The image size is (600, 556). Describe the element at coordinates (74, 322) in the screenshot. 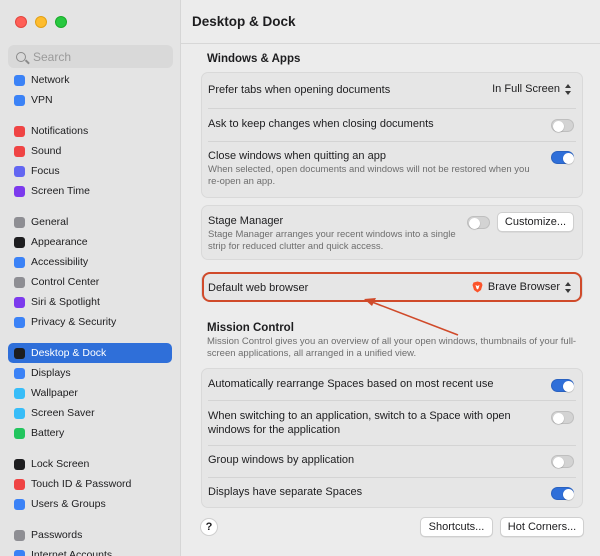

I see `sidebar-item-label: Privacy & Security` at that location.